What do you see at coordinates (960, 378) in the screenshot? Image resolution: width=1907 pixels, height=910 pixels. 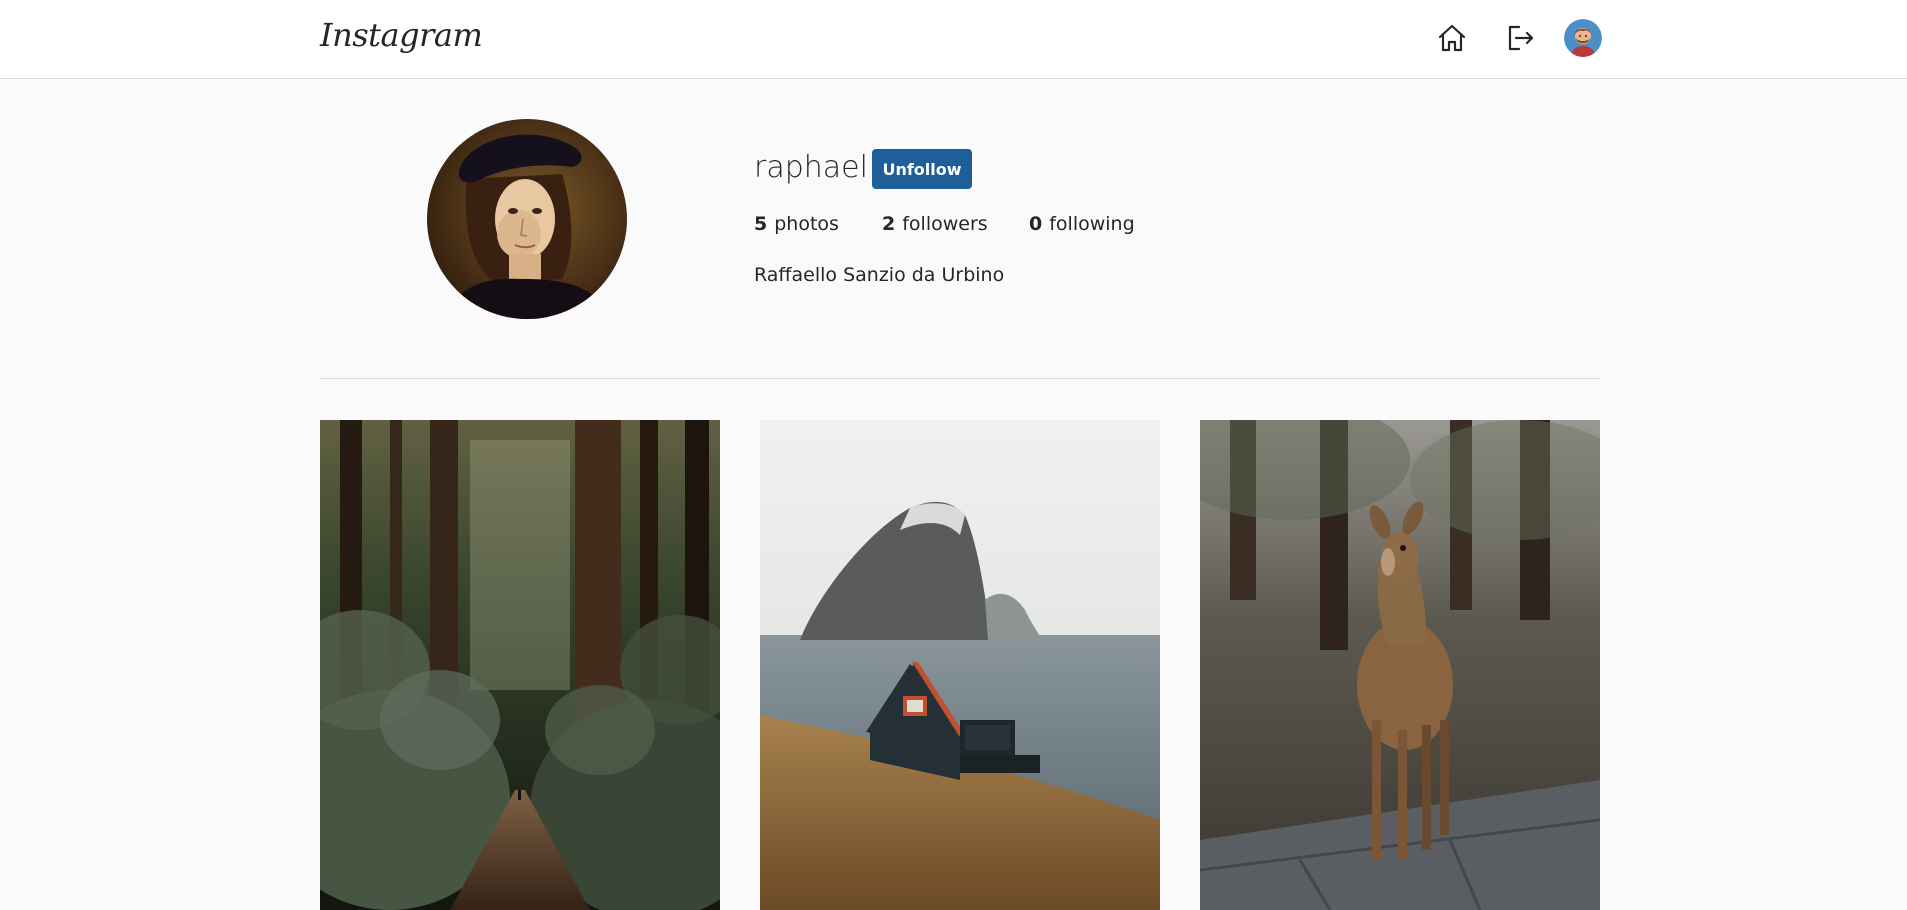 I see `section-divider` at bounding box center [960, 378].